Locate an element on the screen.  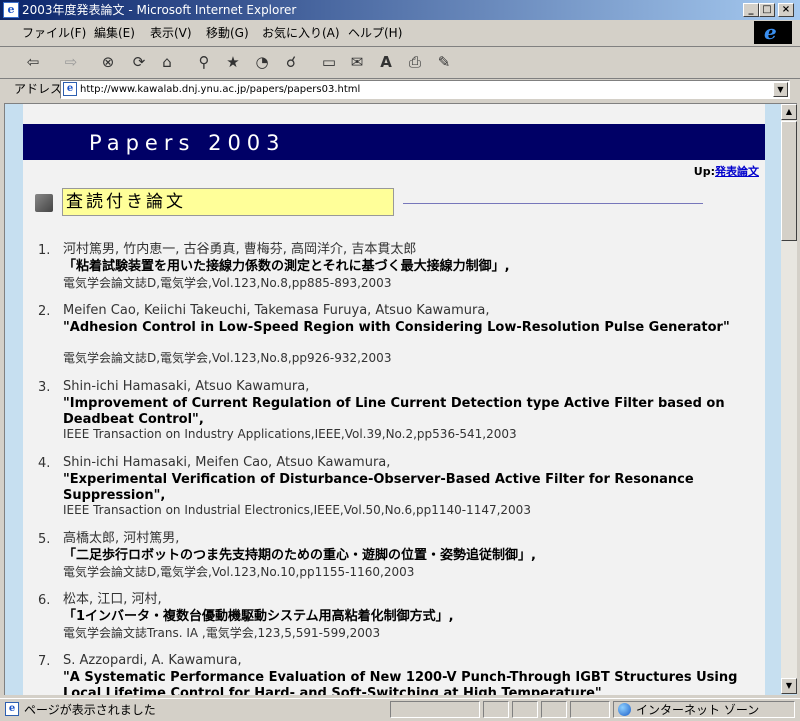
ie-page-icon: e is located at coordinates (11, 10).